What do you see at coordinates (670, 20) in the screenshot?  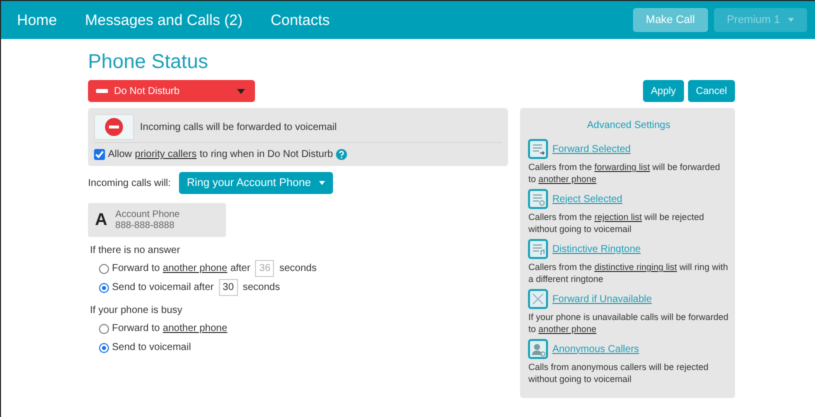 I see `nav-button: Make Call` at bounding box center [670, 20].